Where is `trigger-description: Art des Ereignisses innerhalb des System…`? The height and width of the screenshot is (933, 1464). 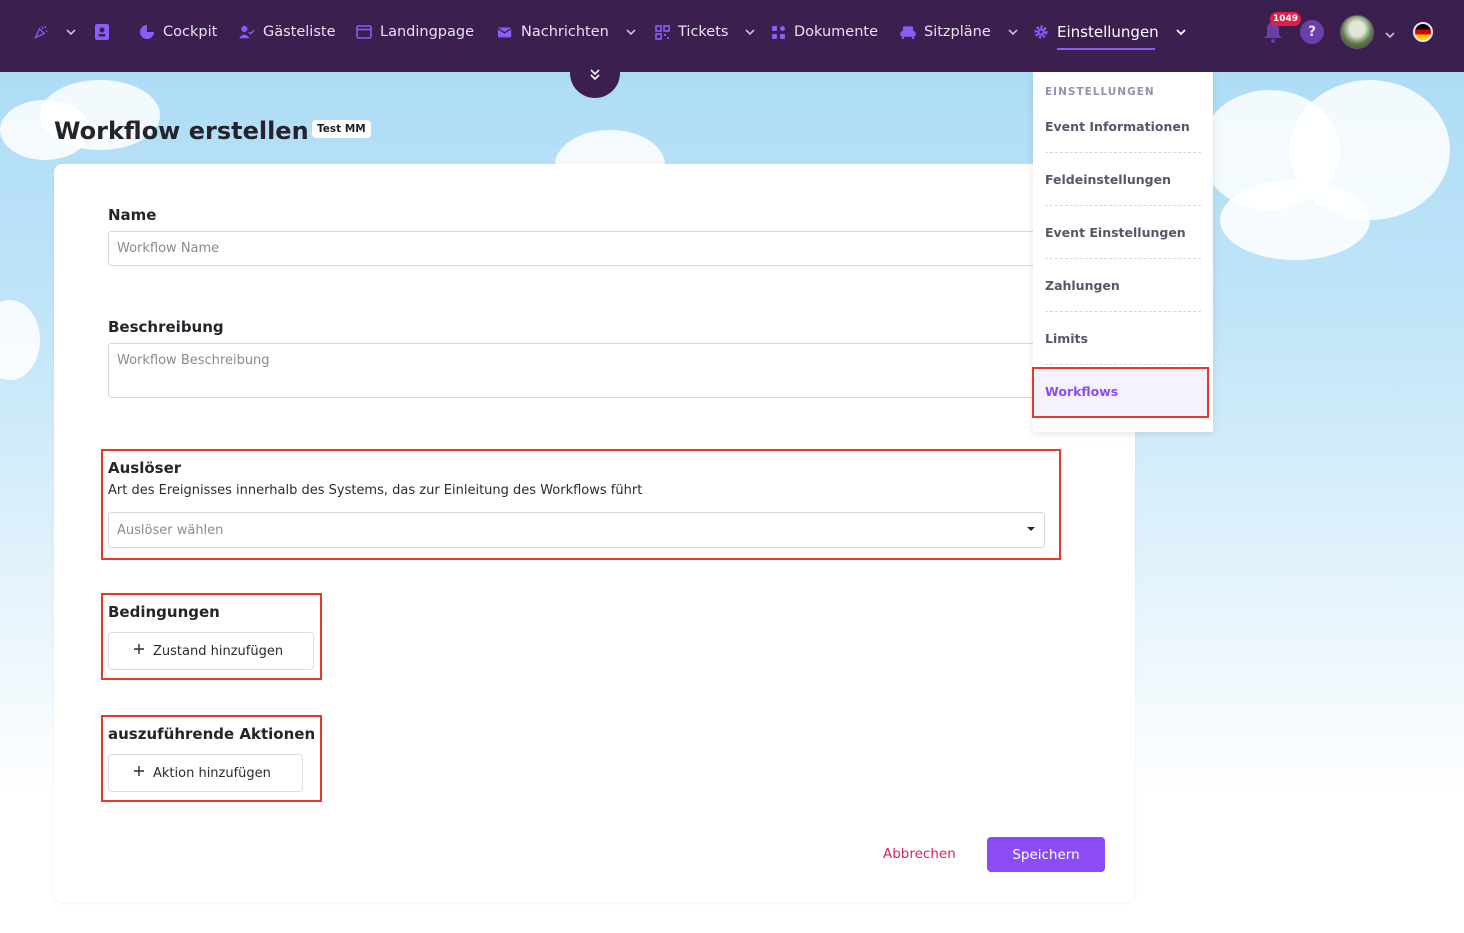
trigger-description: Art des Ereignisses innerhalb des System… is located at coordinates (375, 490).